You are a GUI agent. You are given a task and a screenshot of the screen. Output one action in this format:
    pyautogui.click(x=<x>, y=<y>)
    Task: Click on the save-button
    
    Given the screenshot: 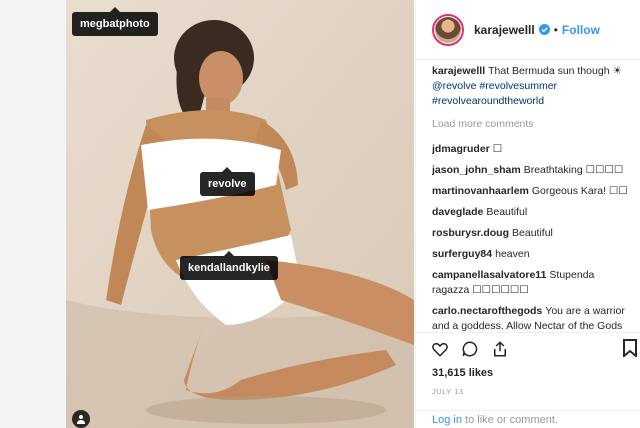 What is the action you would take?
    pyautogui.click(x=630, y=350)
    